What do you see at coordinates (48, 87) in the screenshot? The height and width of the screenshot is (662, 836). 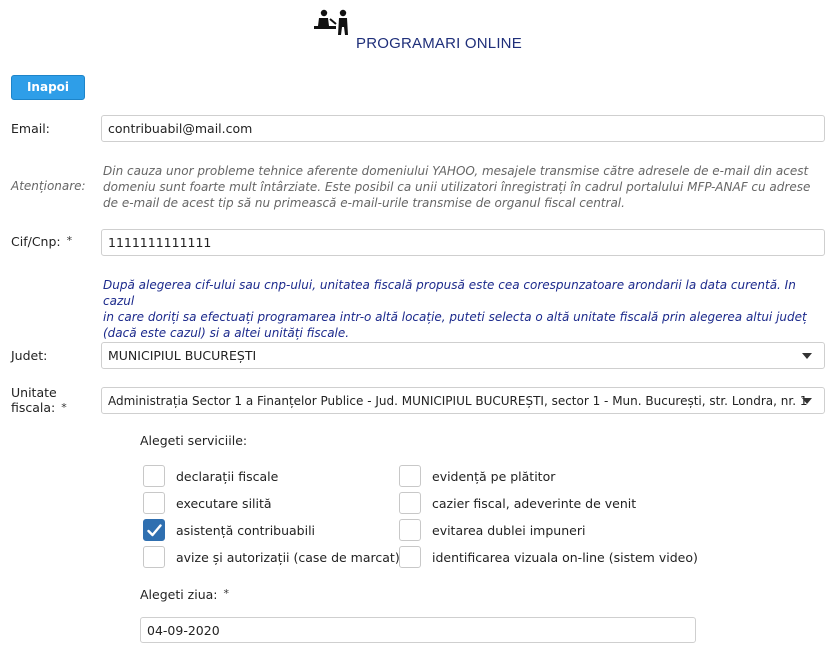 I see `back-button: Inapoi` at bounding box center [48, 87].